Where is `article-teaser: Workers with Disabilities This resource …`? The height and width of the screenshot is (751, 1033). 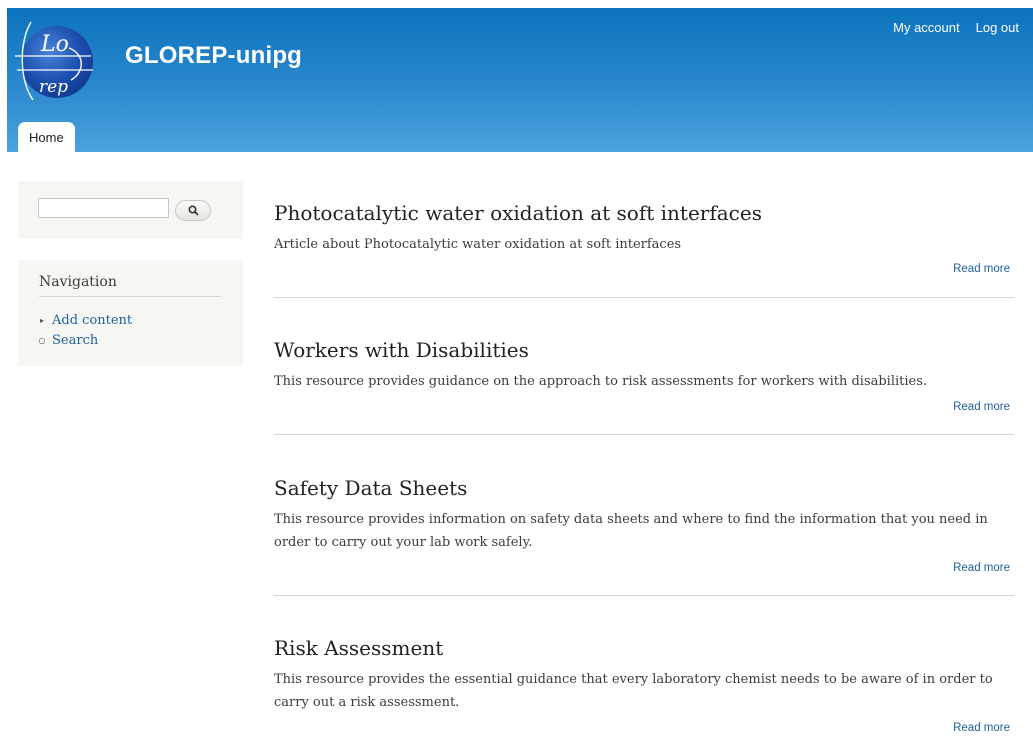 article-teaser: Workers with Disabilities This resource … is located at coordinates (644, 375).